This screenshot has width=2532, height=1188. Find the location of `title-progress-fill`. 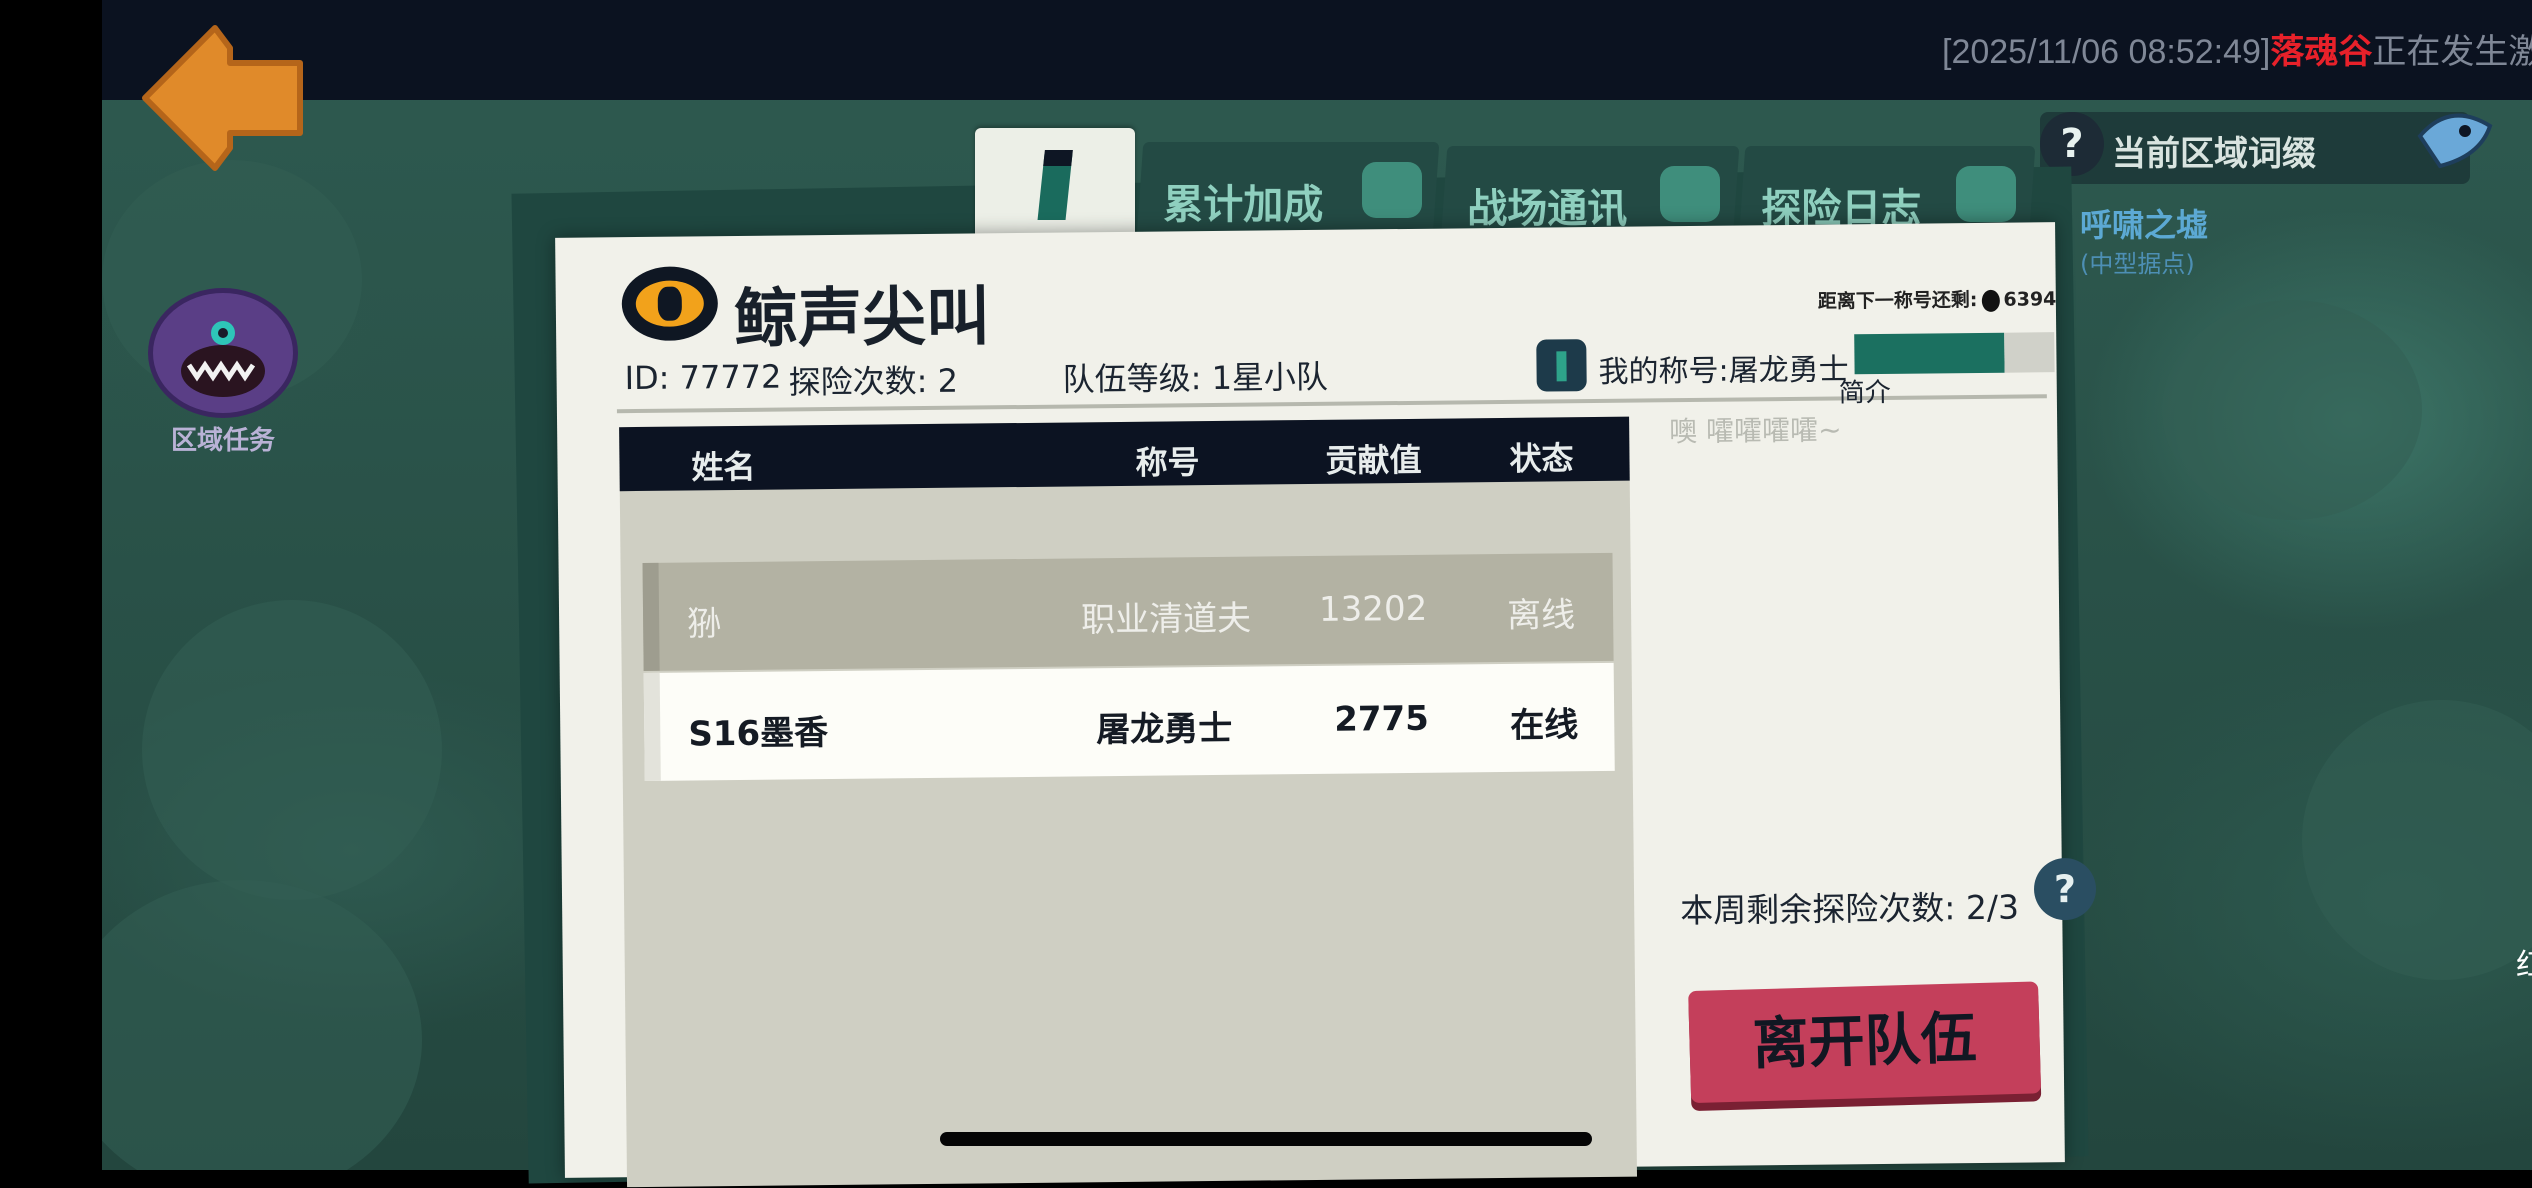

title-progress-fill is located at coordinates (1929, 353).